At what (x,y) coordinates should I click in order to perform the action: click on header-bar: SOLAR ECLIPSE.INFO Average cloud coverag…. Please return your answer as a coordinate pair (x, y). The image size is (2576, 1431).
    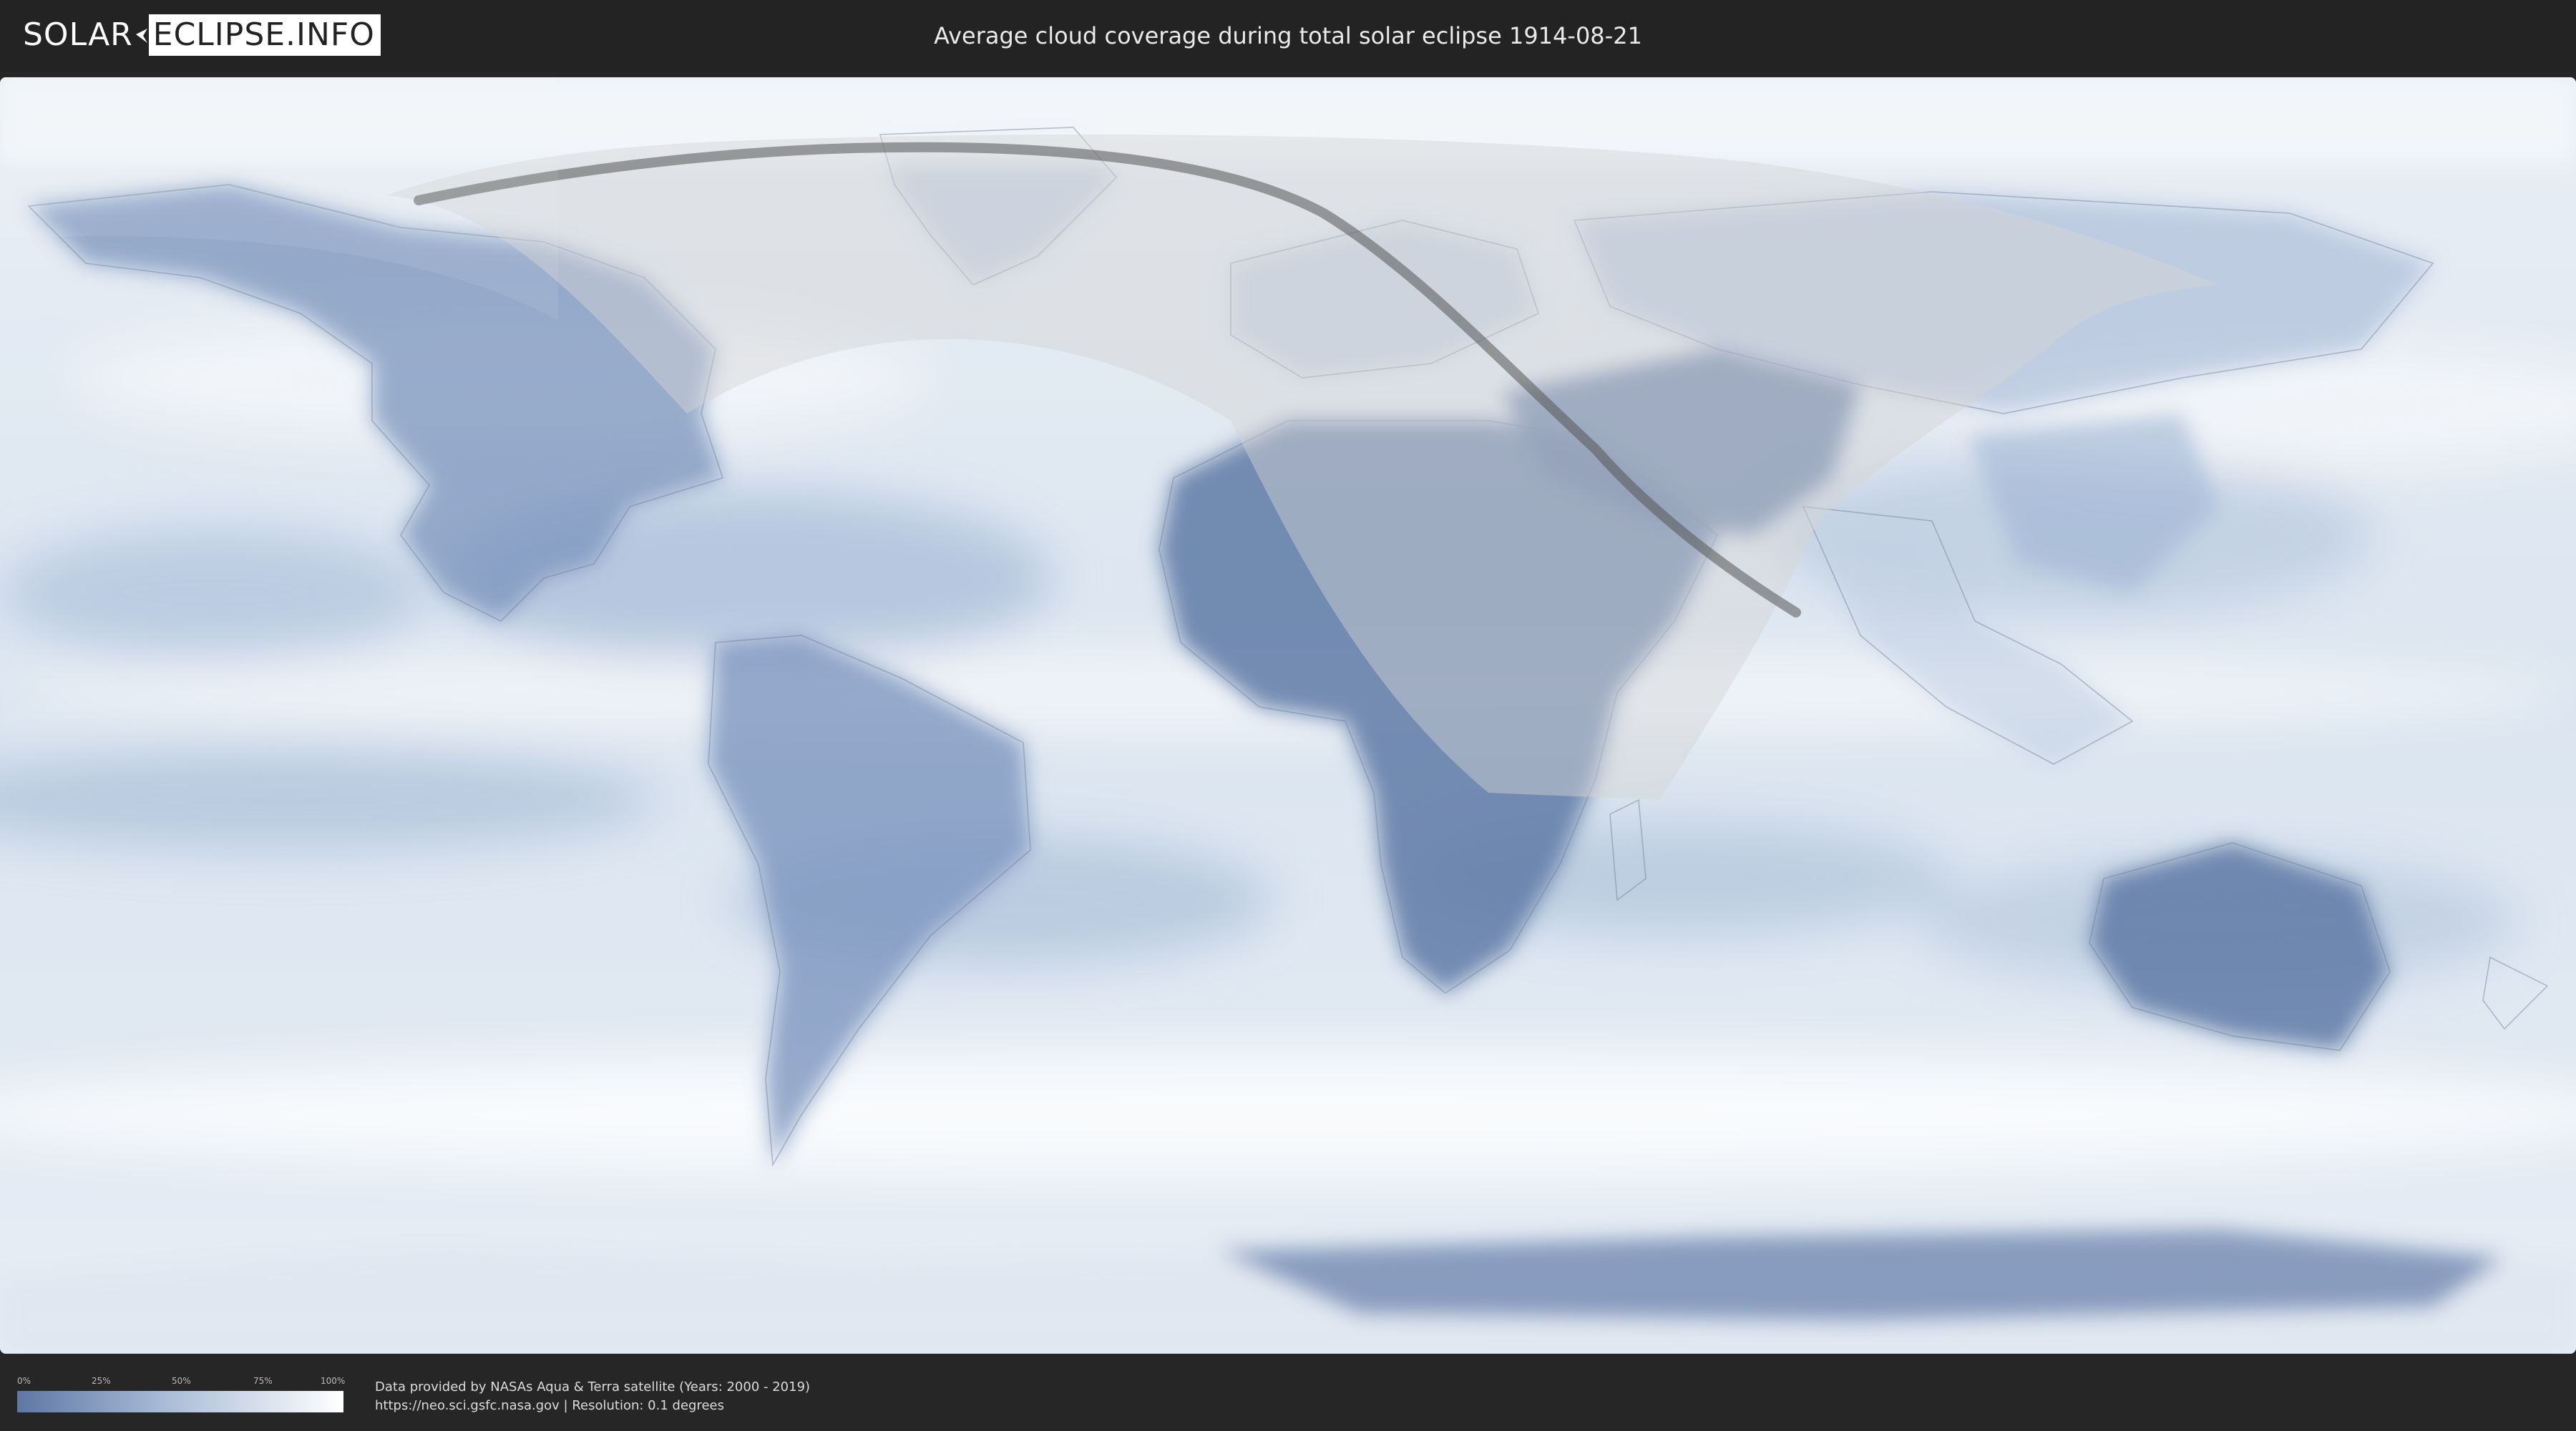
    Looking at the image, I should click on (1288, 36).